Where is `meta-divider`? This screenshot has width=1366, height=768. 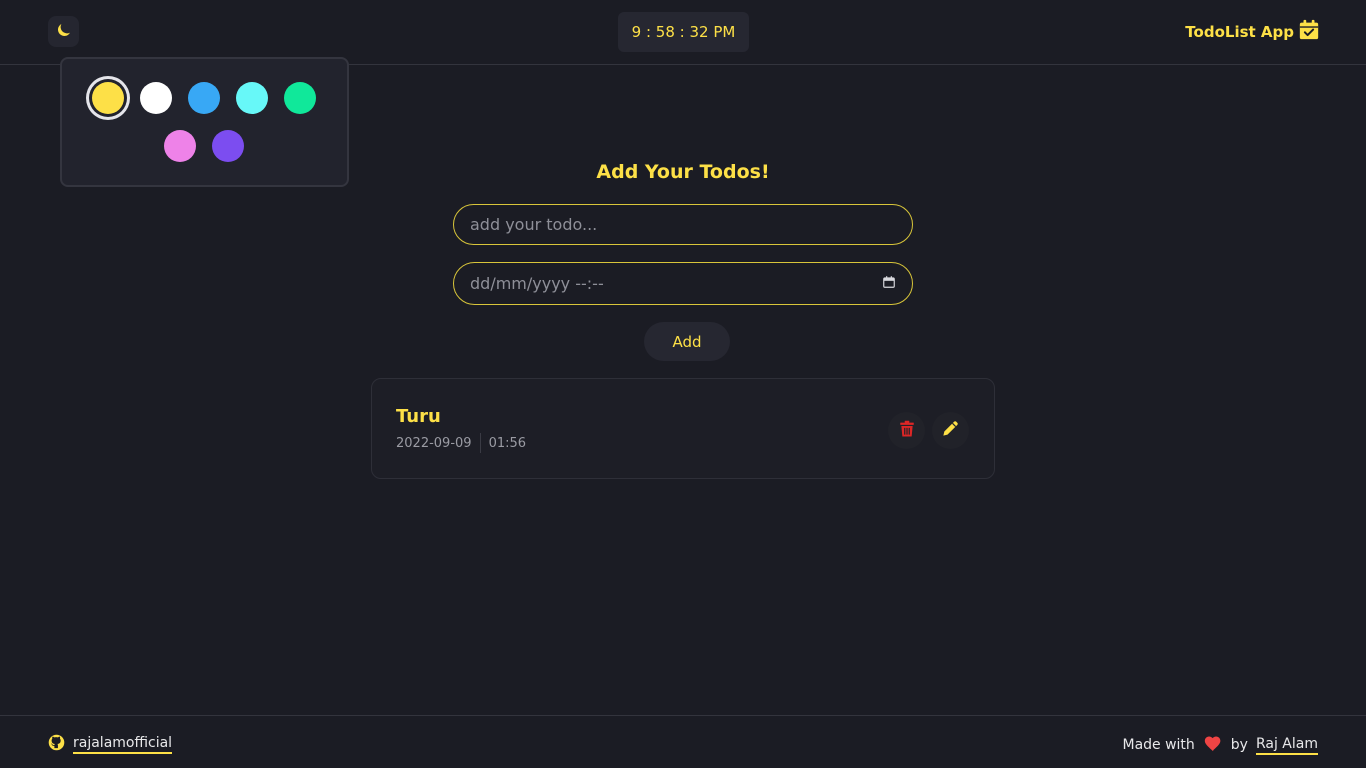
meta-divider is located at coordinates (480, 443).